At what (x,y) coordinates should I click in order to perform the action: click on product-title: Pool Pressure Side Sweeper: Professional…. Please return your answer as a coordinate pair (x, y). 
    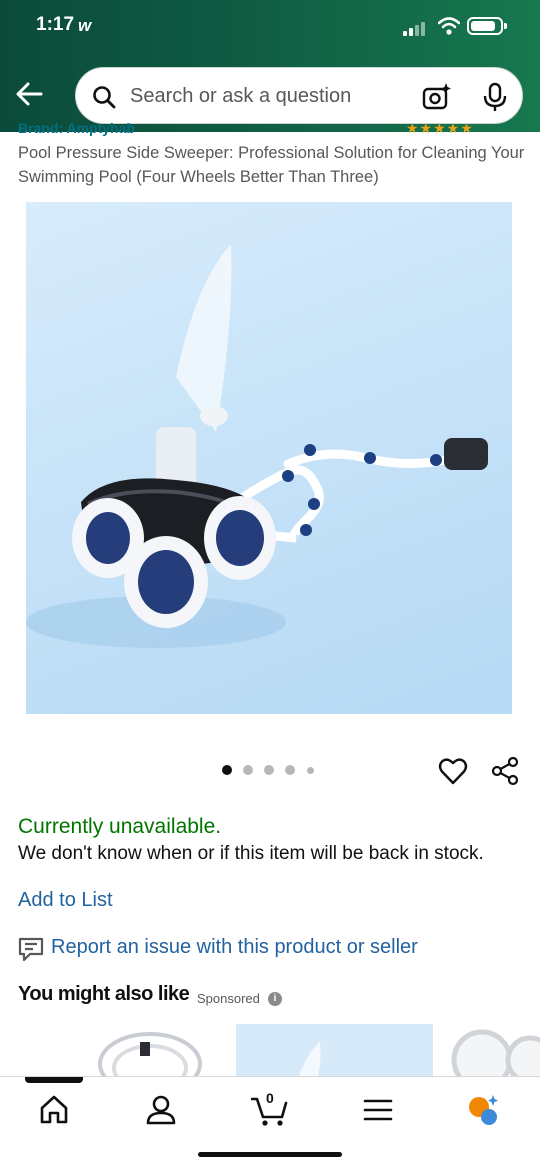
    Looking at the image, I should click on (271, 165).